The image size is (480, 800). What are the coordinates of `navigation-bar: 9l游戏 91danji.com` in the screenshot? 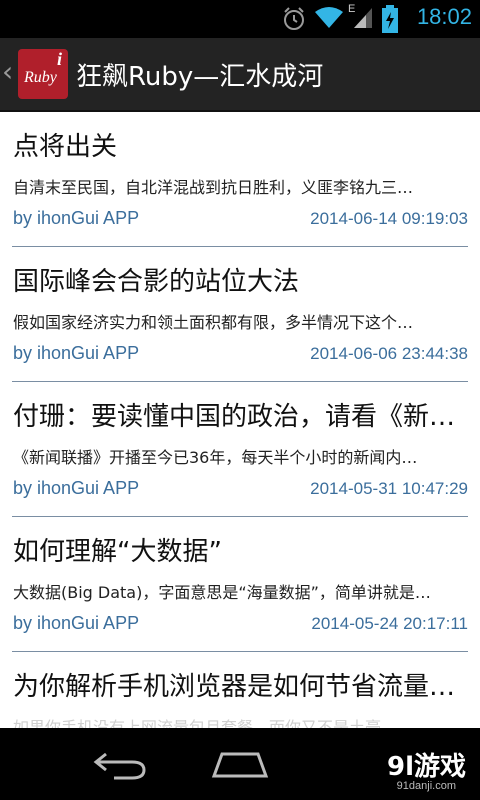 It's located at (240, 764).